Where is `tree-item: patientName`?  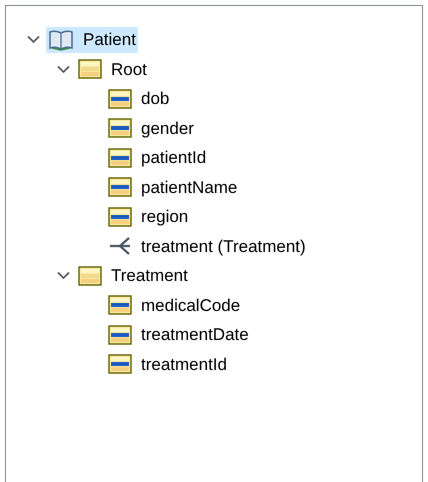
tree-item: patientName is located at coordinates (173, 187).